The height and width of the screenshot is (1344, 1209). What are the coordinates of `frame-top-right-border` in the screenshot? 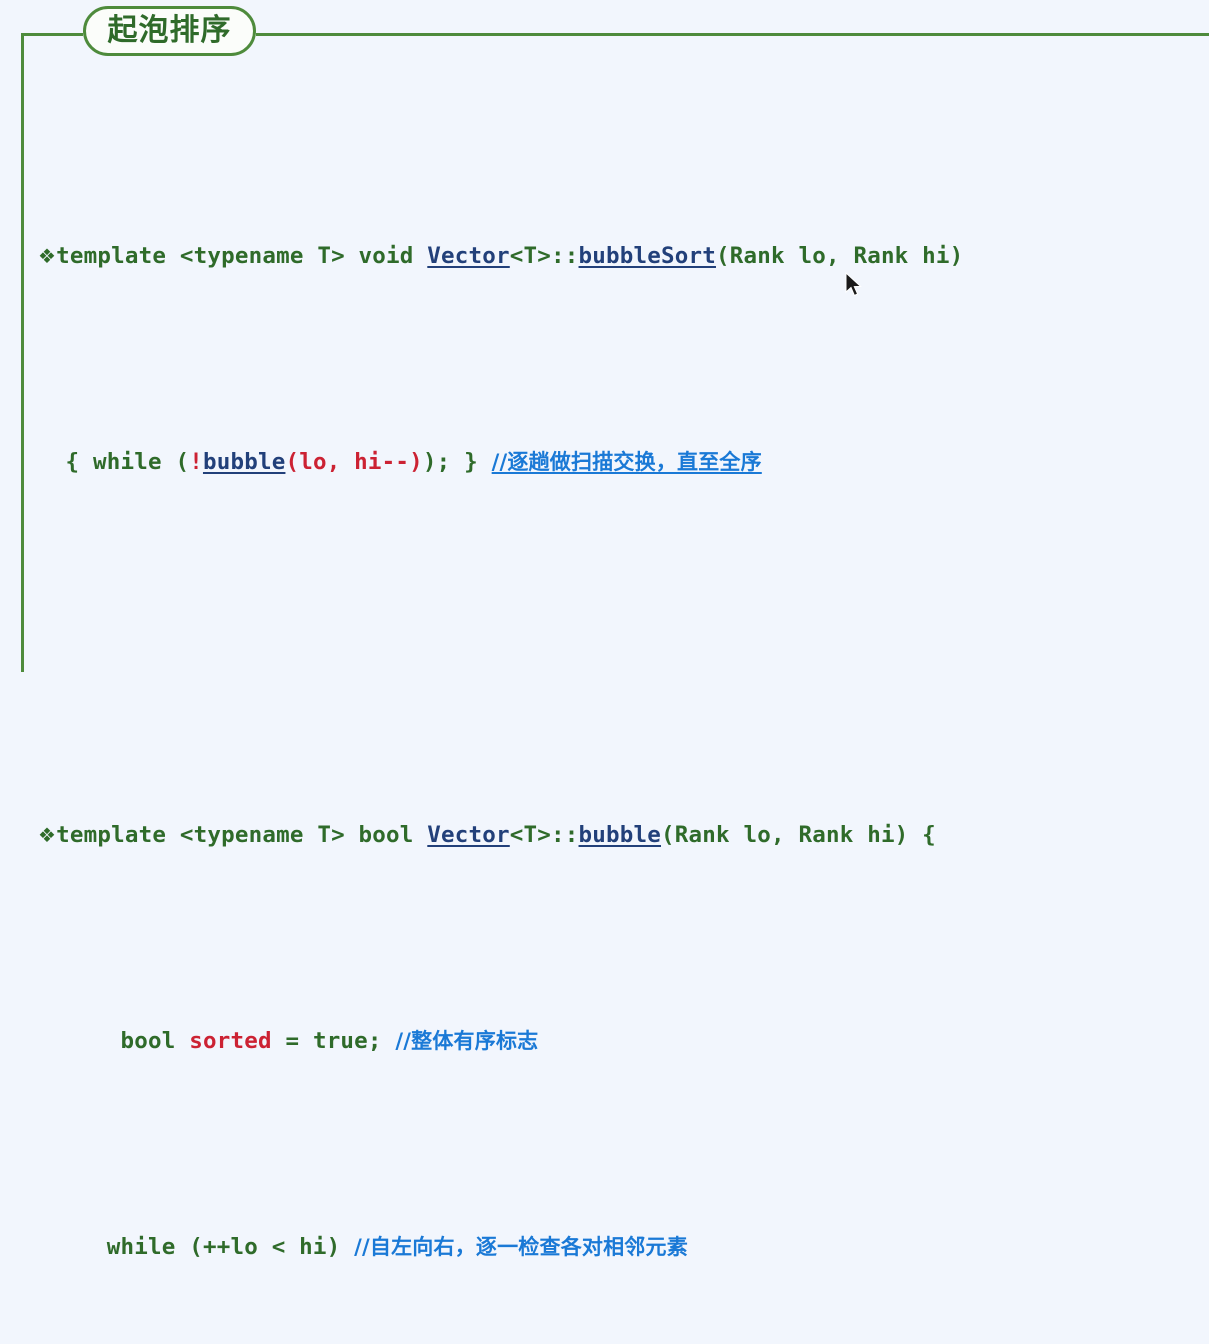 It's located at (732, 34).